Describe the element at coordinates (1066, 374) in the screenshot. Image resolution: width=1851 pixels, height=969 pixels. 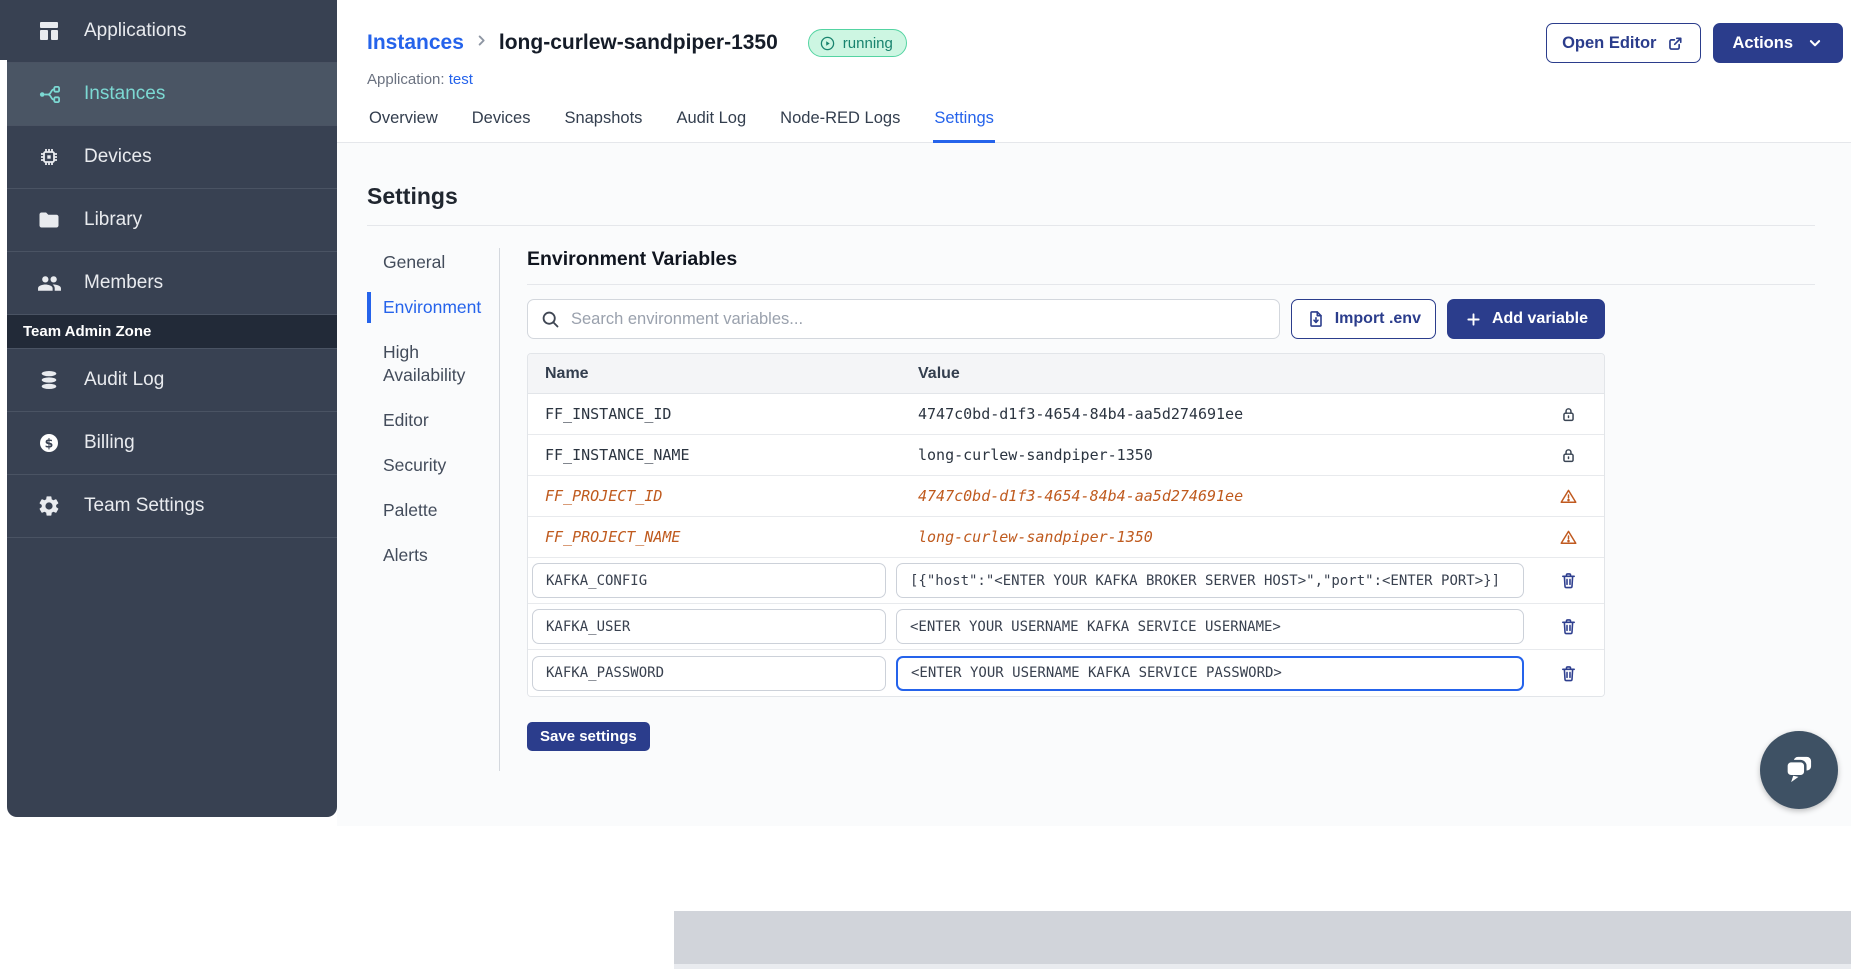
I see `table-header: Name Value` at that location.